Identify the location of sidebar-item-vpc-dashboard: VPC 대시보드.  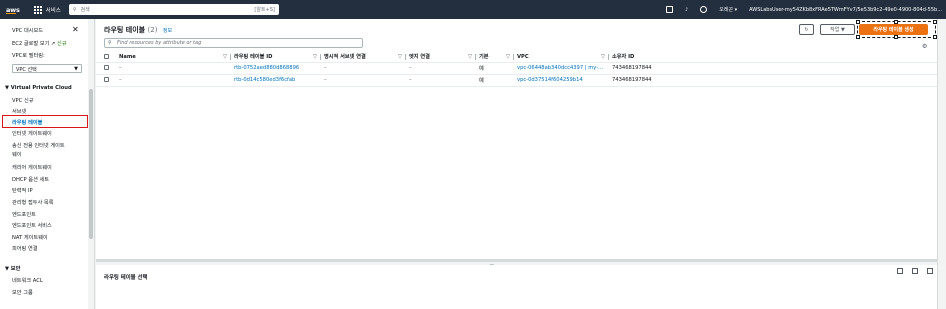
(27, 30).